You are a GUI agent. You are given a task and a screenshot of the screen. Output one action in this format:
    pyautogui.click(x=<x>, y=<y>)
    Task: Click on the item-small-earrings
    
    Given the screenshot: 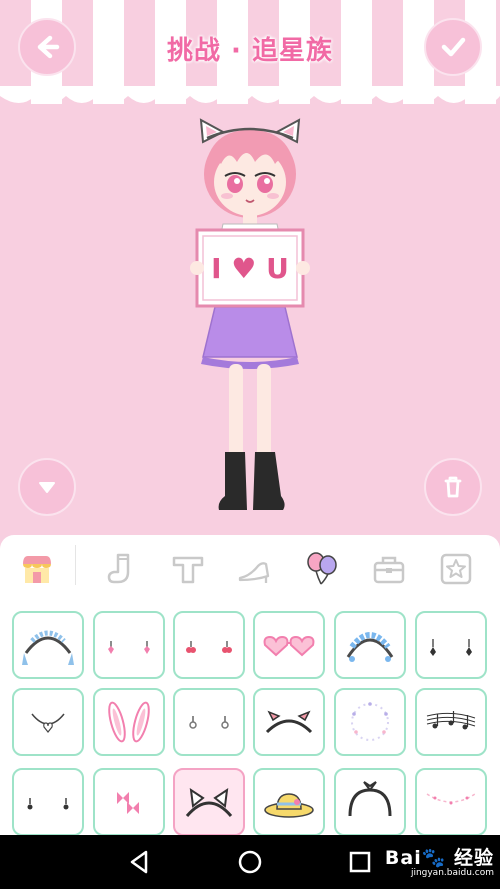 What is the action you would take?
    pyautogui.click(x=209, y=722)
    